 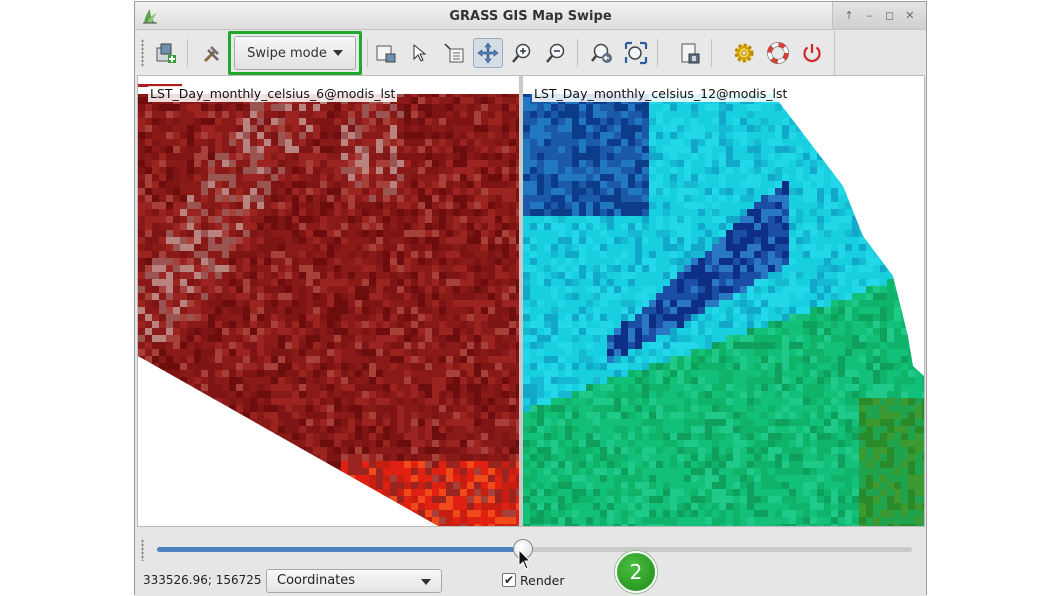 I want to click on zoom-in-icon, so click(x=522, y=53).